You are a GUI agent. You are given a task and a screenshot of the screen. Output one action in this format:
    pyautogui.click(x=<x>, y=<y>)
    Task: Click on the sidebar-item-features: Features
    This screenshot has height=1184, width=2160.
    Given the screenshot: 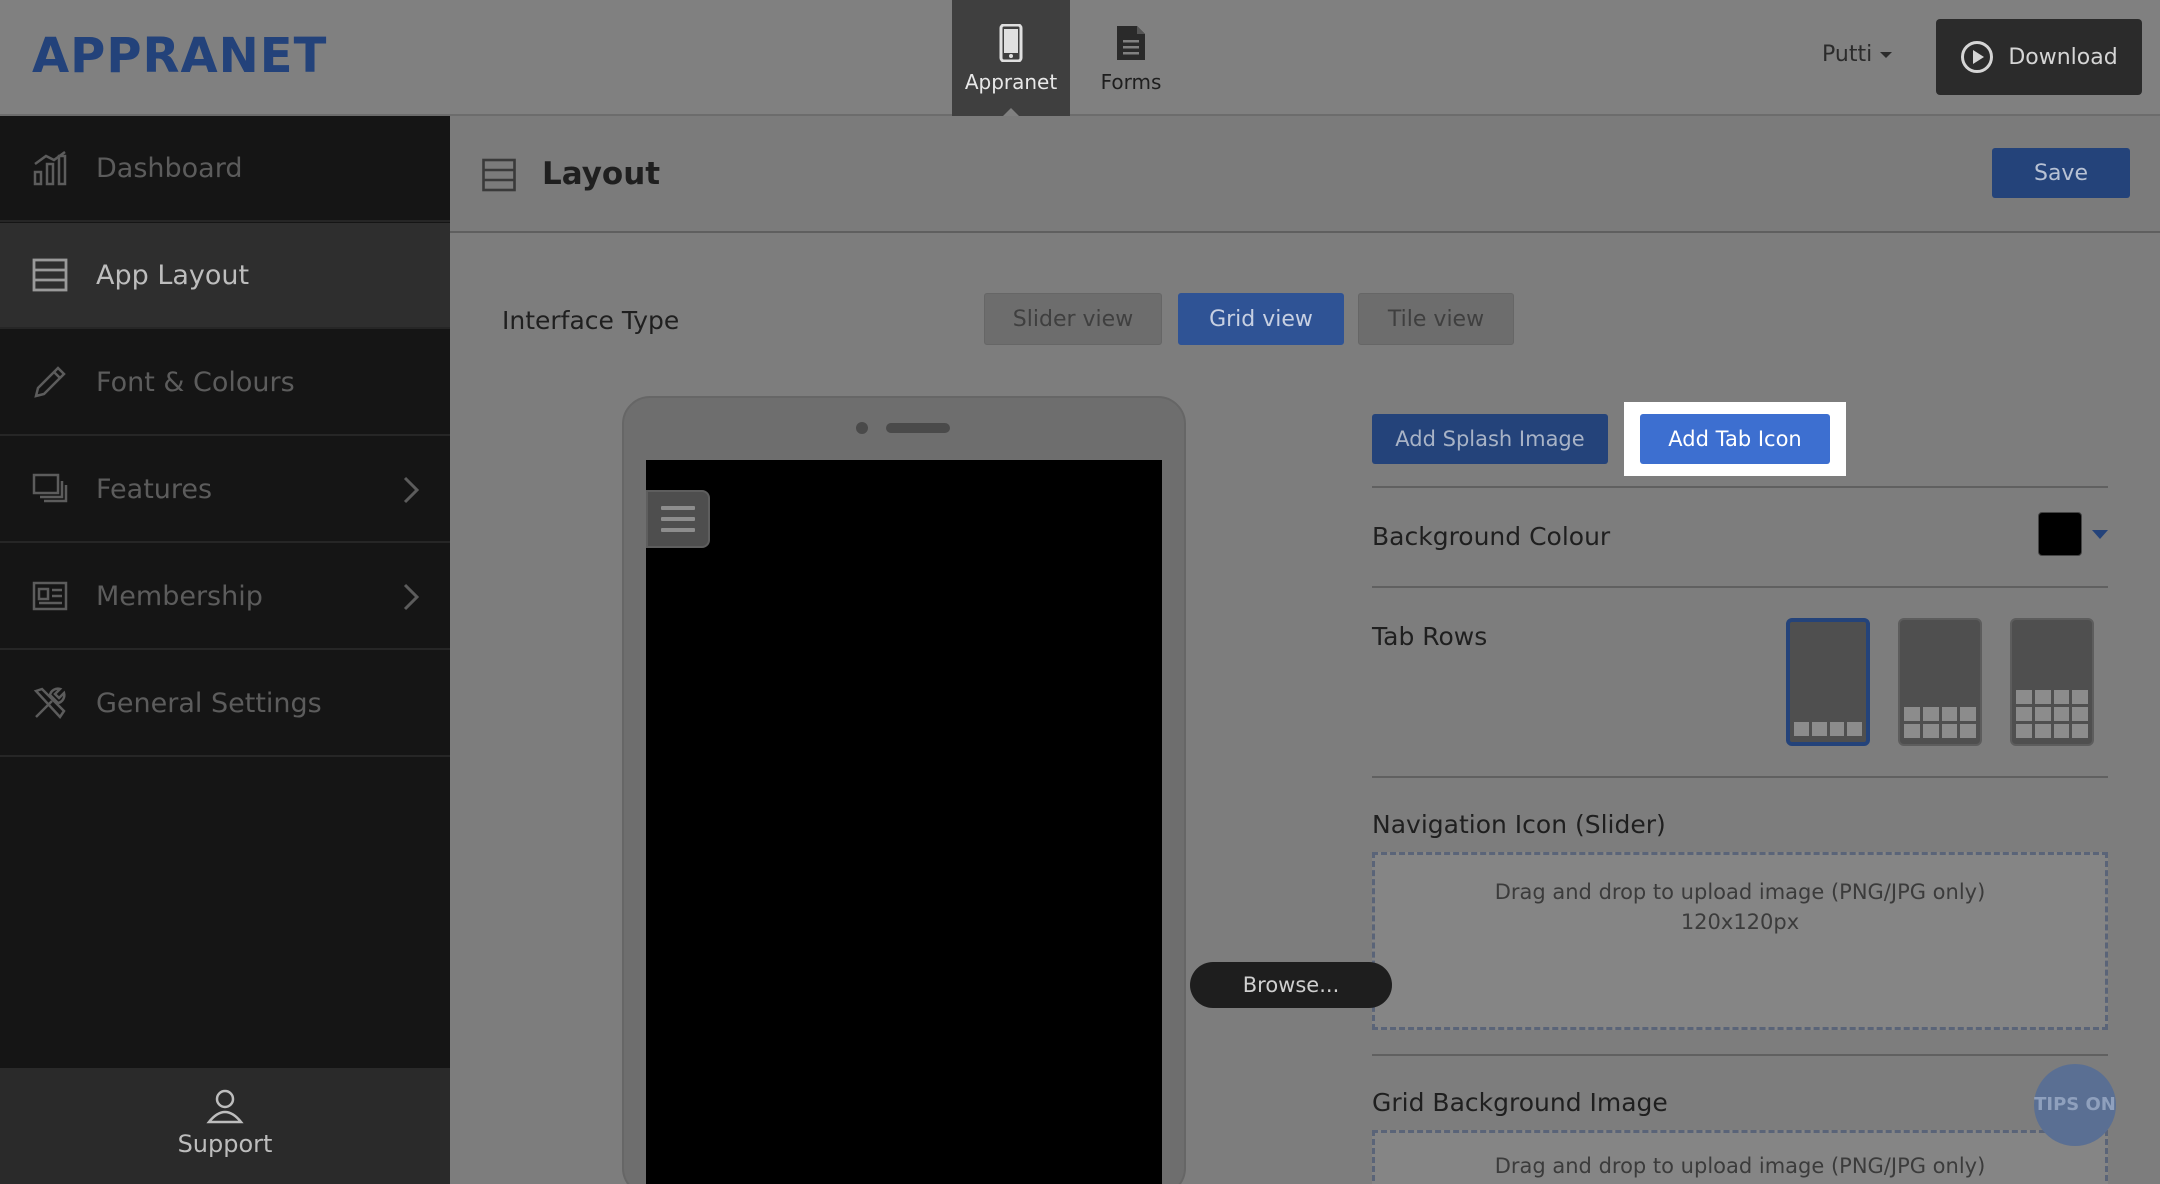 What is the action you would take?
    pyautogui.click(x=225, y=490)
    